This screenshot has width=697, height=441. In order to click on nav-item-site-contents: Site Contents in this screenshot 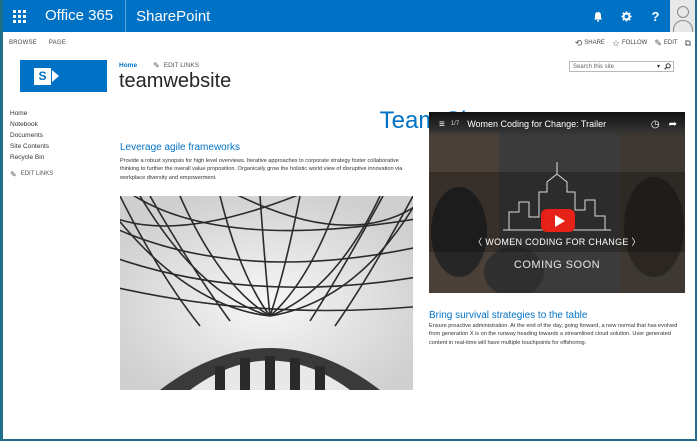, I will do `click(31, 146)`.